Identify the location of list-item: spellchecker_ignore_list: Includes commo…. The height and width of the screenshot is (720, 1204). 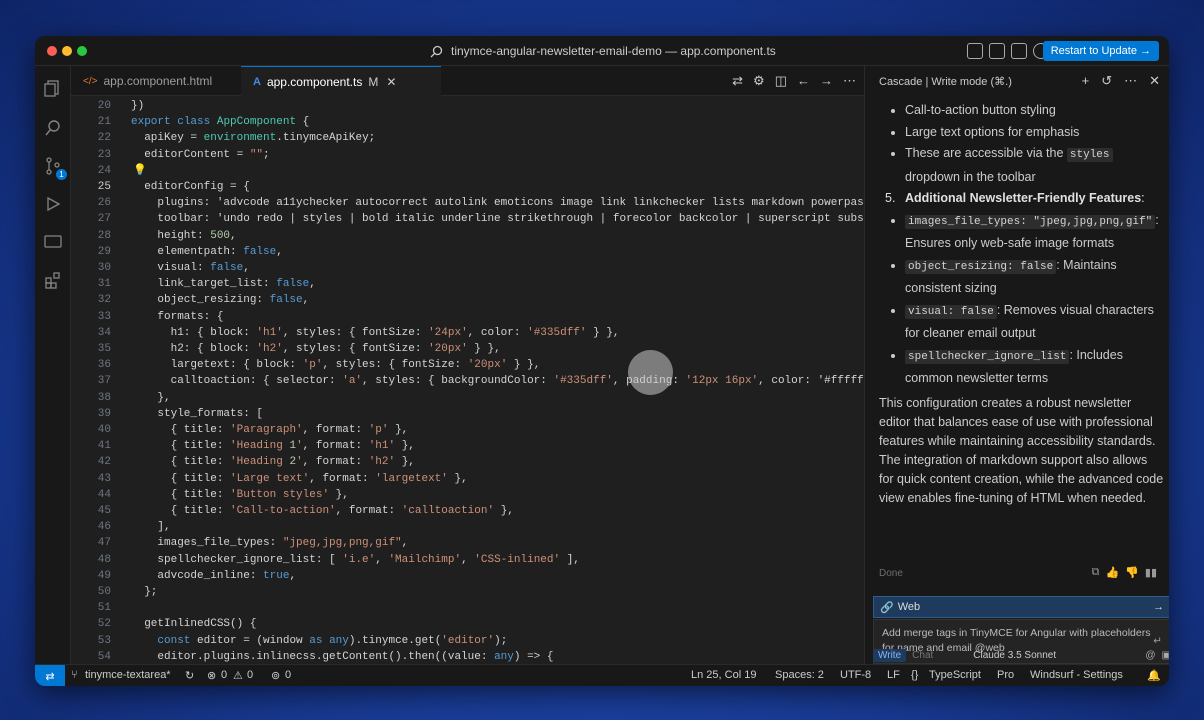
(1021, 367).